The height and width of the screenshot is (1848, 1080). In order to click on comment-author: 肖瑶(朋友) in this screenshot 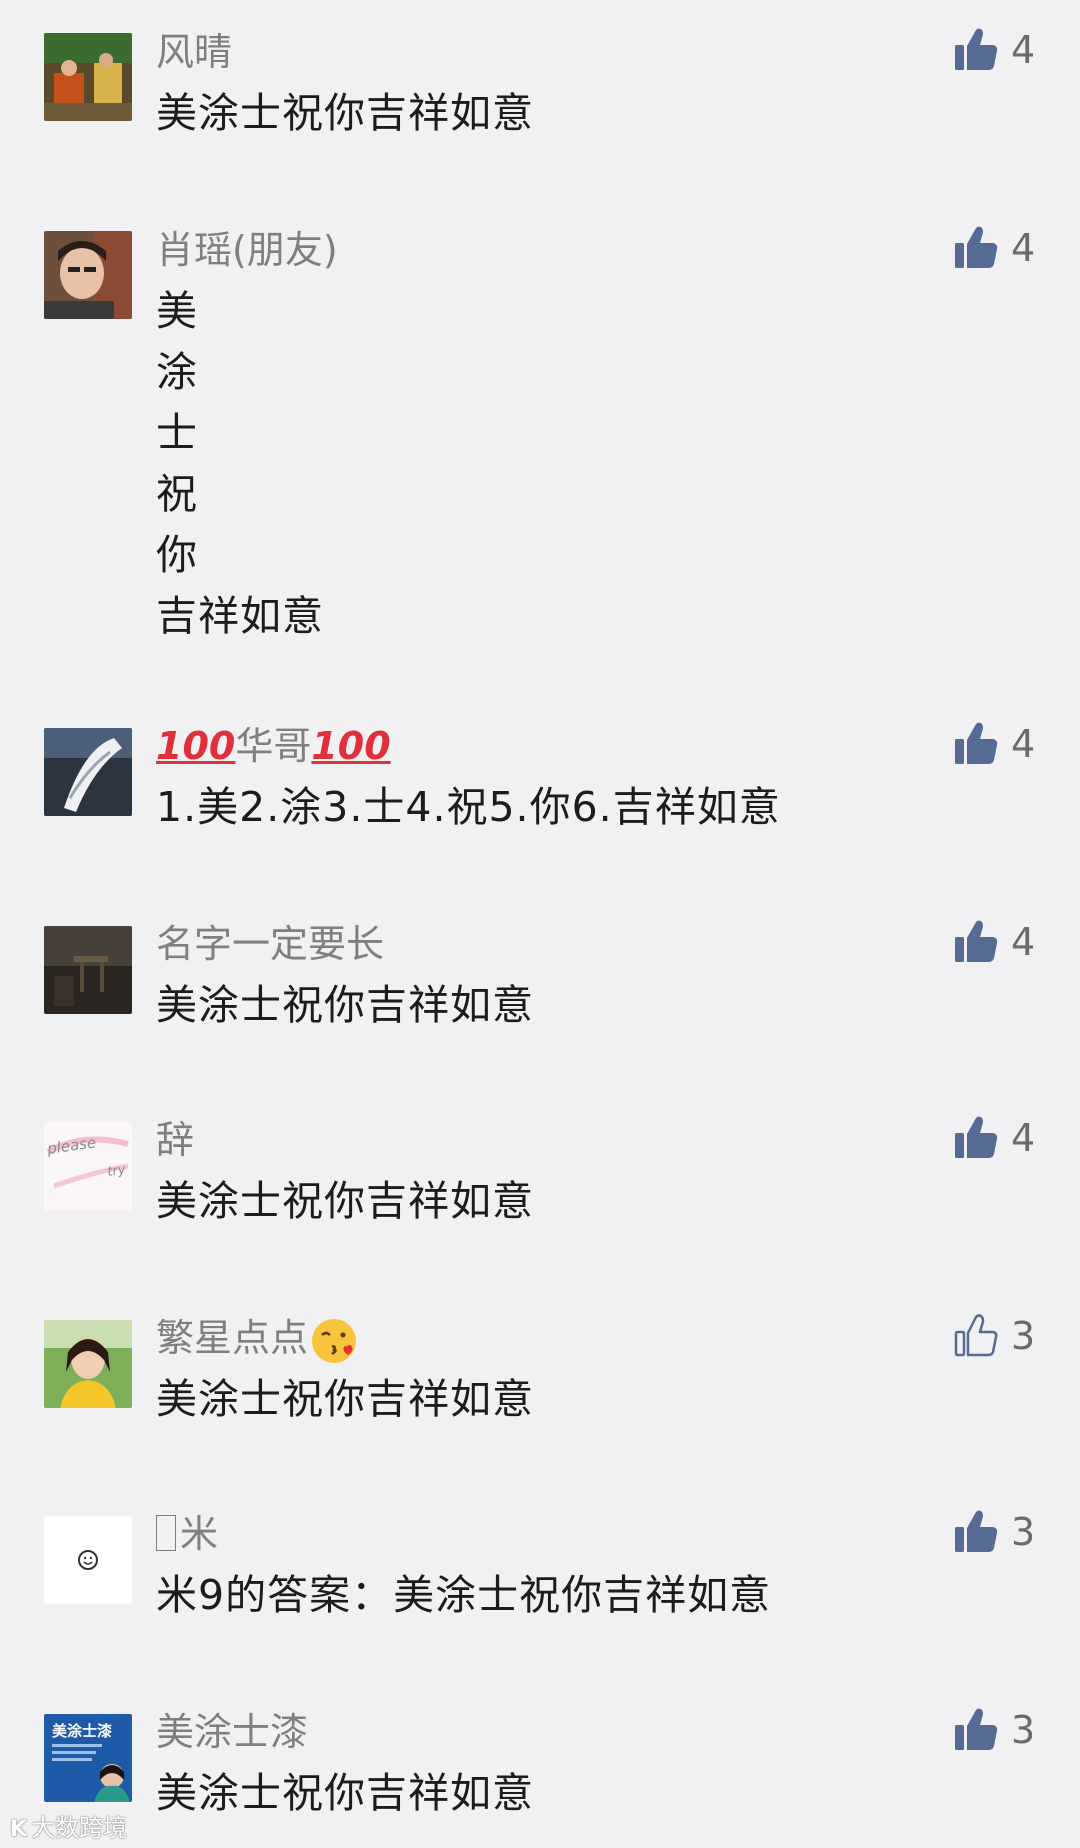, I will do `click(247, 250)`.